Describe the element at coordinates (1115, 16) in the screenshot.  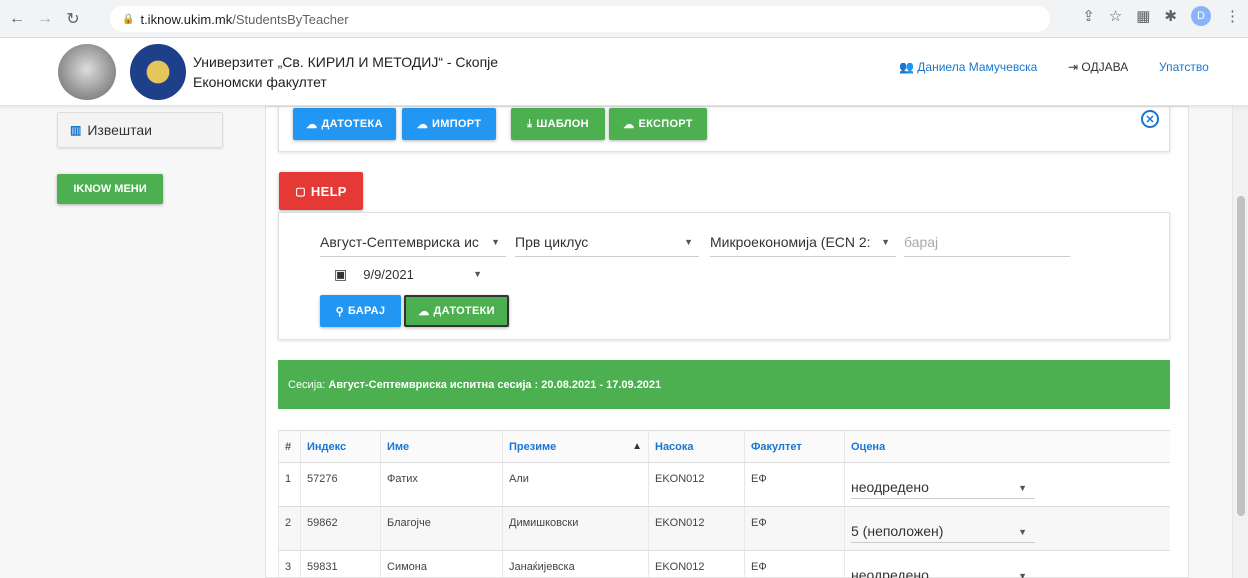
I see `star-icon: ☆` at that location.